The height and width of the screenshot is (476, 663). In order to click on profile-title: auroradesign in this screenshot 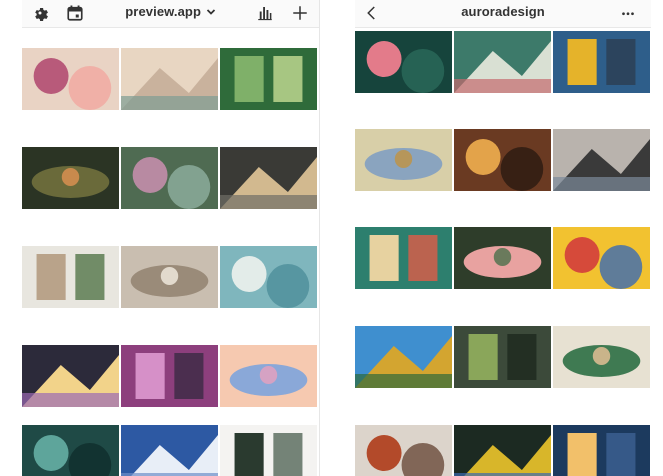, I will do `click(503, 11)`.